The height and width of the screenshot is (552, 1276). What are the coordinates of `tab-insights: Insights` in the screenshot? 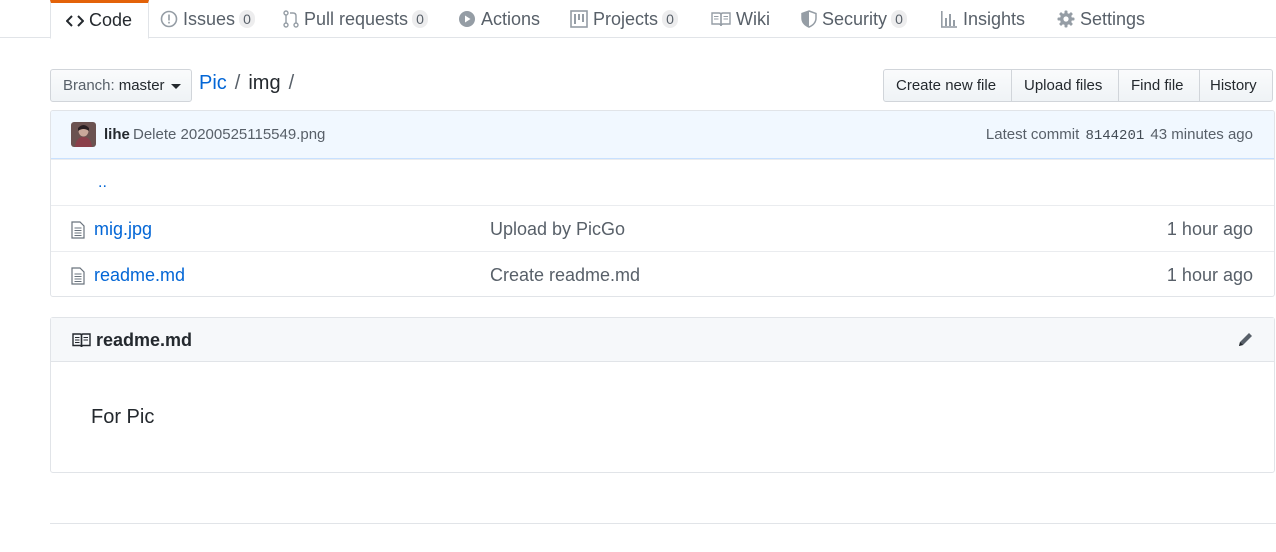 It's located at (982, 19).